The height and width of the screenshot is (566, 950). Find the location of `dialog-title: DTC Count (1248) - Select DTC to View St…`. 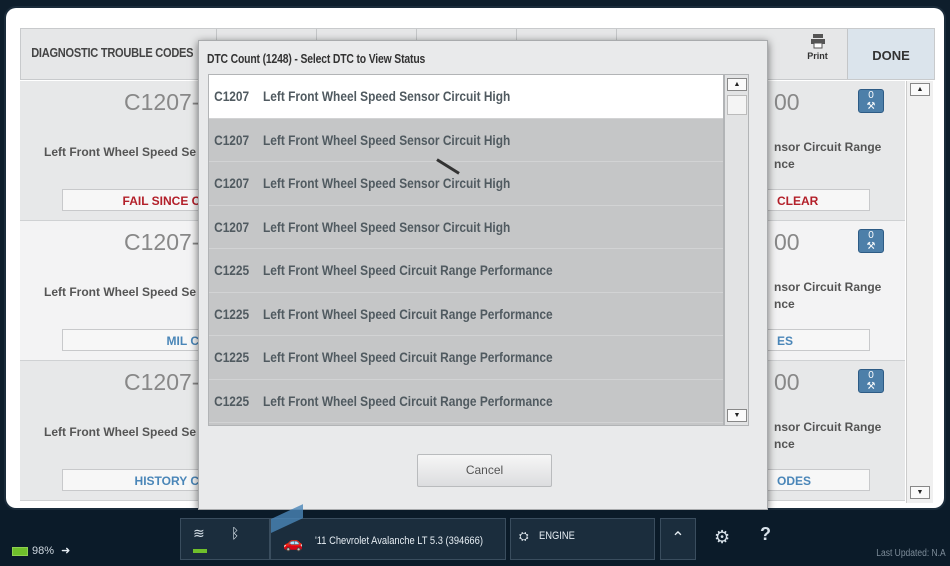

dialog-title: DTC Count (1248) - Select DTC to View St… is located at coordinates (316, 58).